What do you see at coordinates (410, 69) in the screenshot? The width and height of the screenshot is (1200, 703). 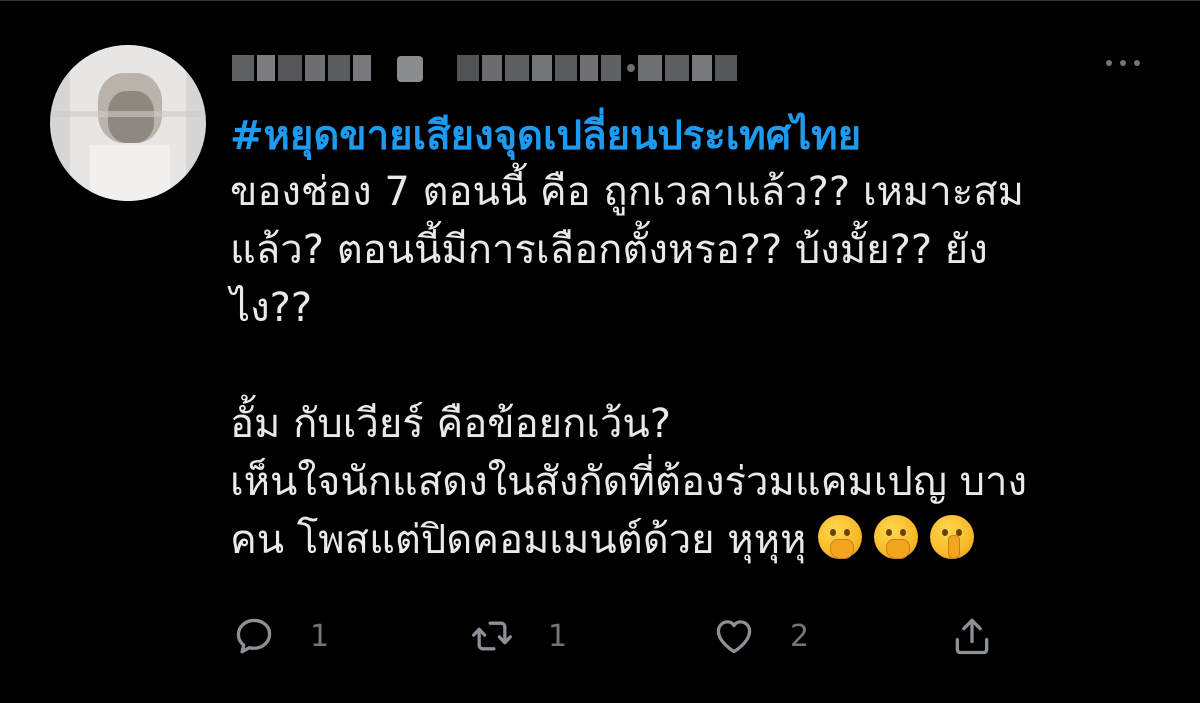 I see `verified-badge-icon` at bounding box center [410, 69].